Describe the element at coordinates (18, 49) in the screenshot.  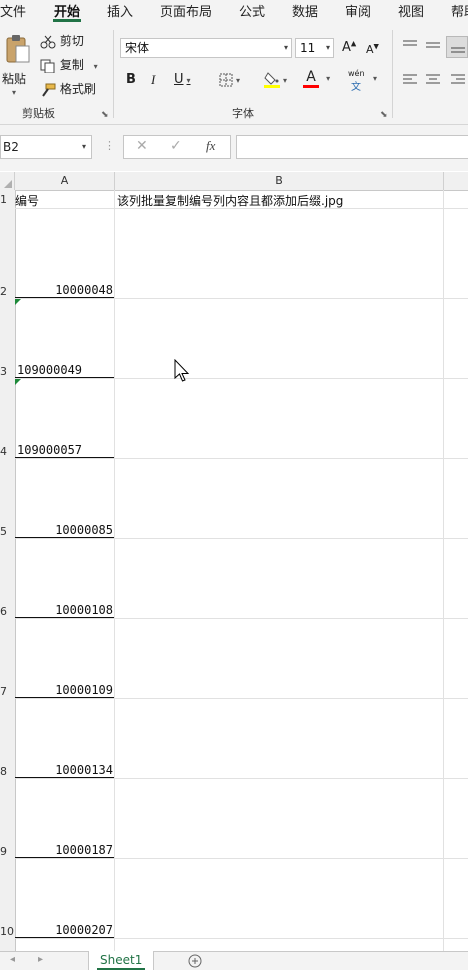
I see `clipboard-icon` at that location.